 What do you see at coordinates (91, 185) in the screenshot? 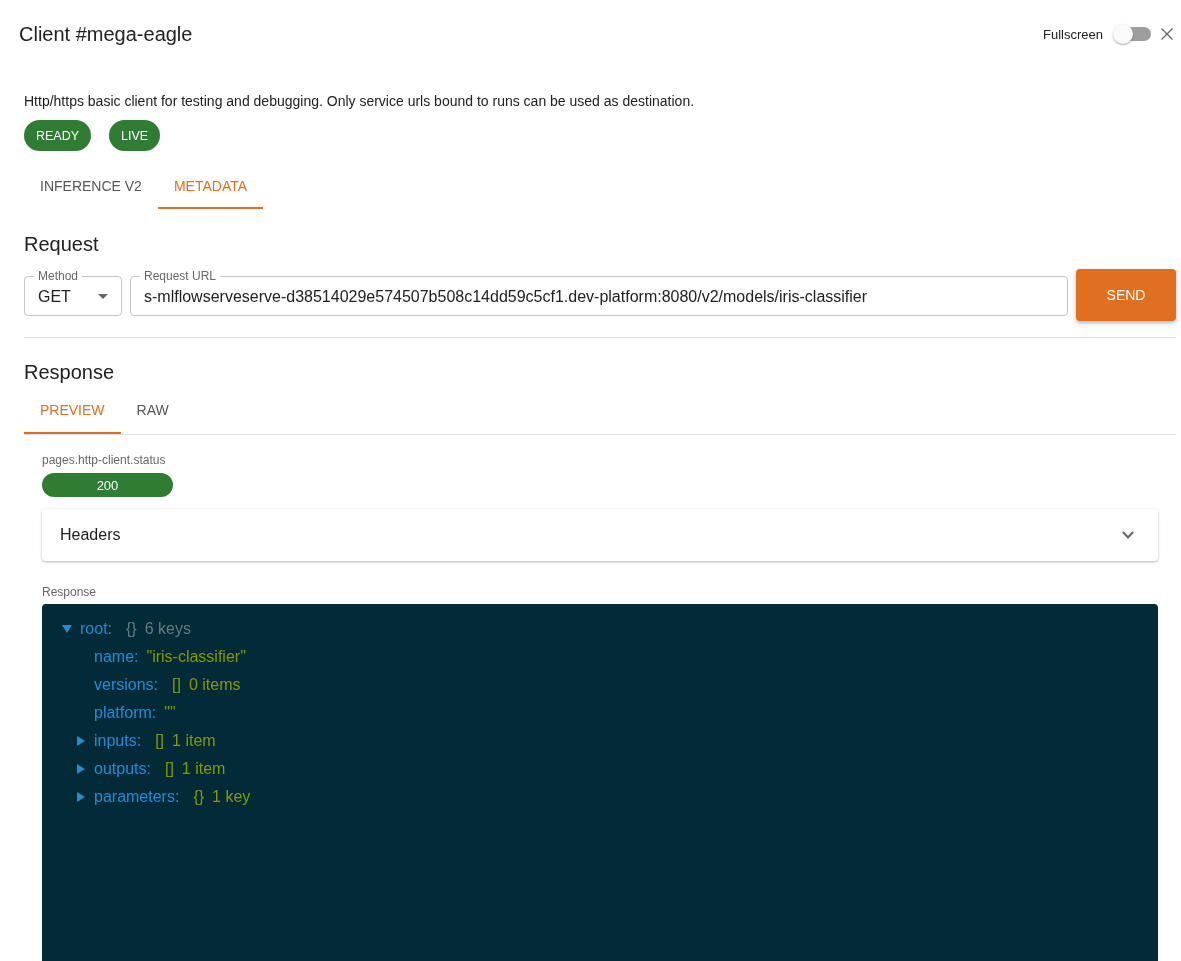
I see `tab: INFERENCE V2` at bounding box center [91, 185].